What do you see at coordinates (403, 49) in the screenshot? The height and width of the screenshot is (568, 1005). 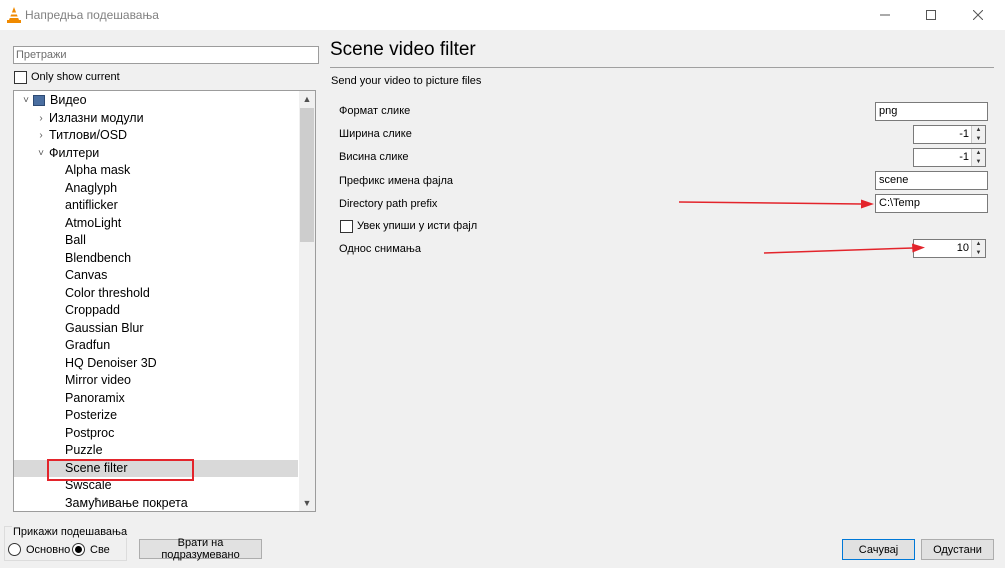 I see `panel-title: Scene video filter` at bounding box center [403, 49].